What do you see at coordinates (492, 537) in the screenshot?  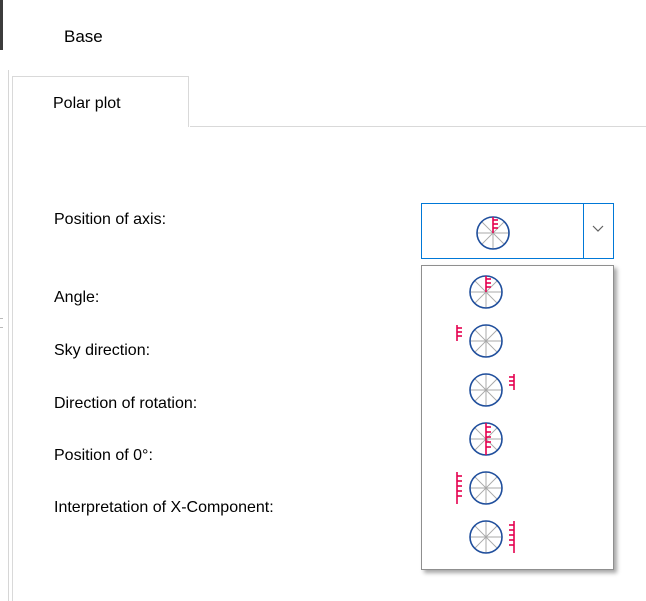 I see `axis-edge-right-icon` at bounding box center [492, 537].